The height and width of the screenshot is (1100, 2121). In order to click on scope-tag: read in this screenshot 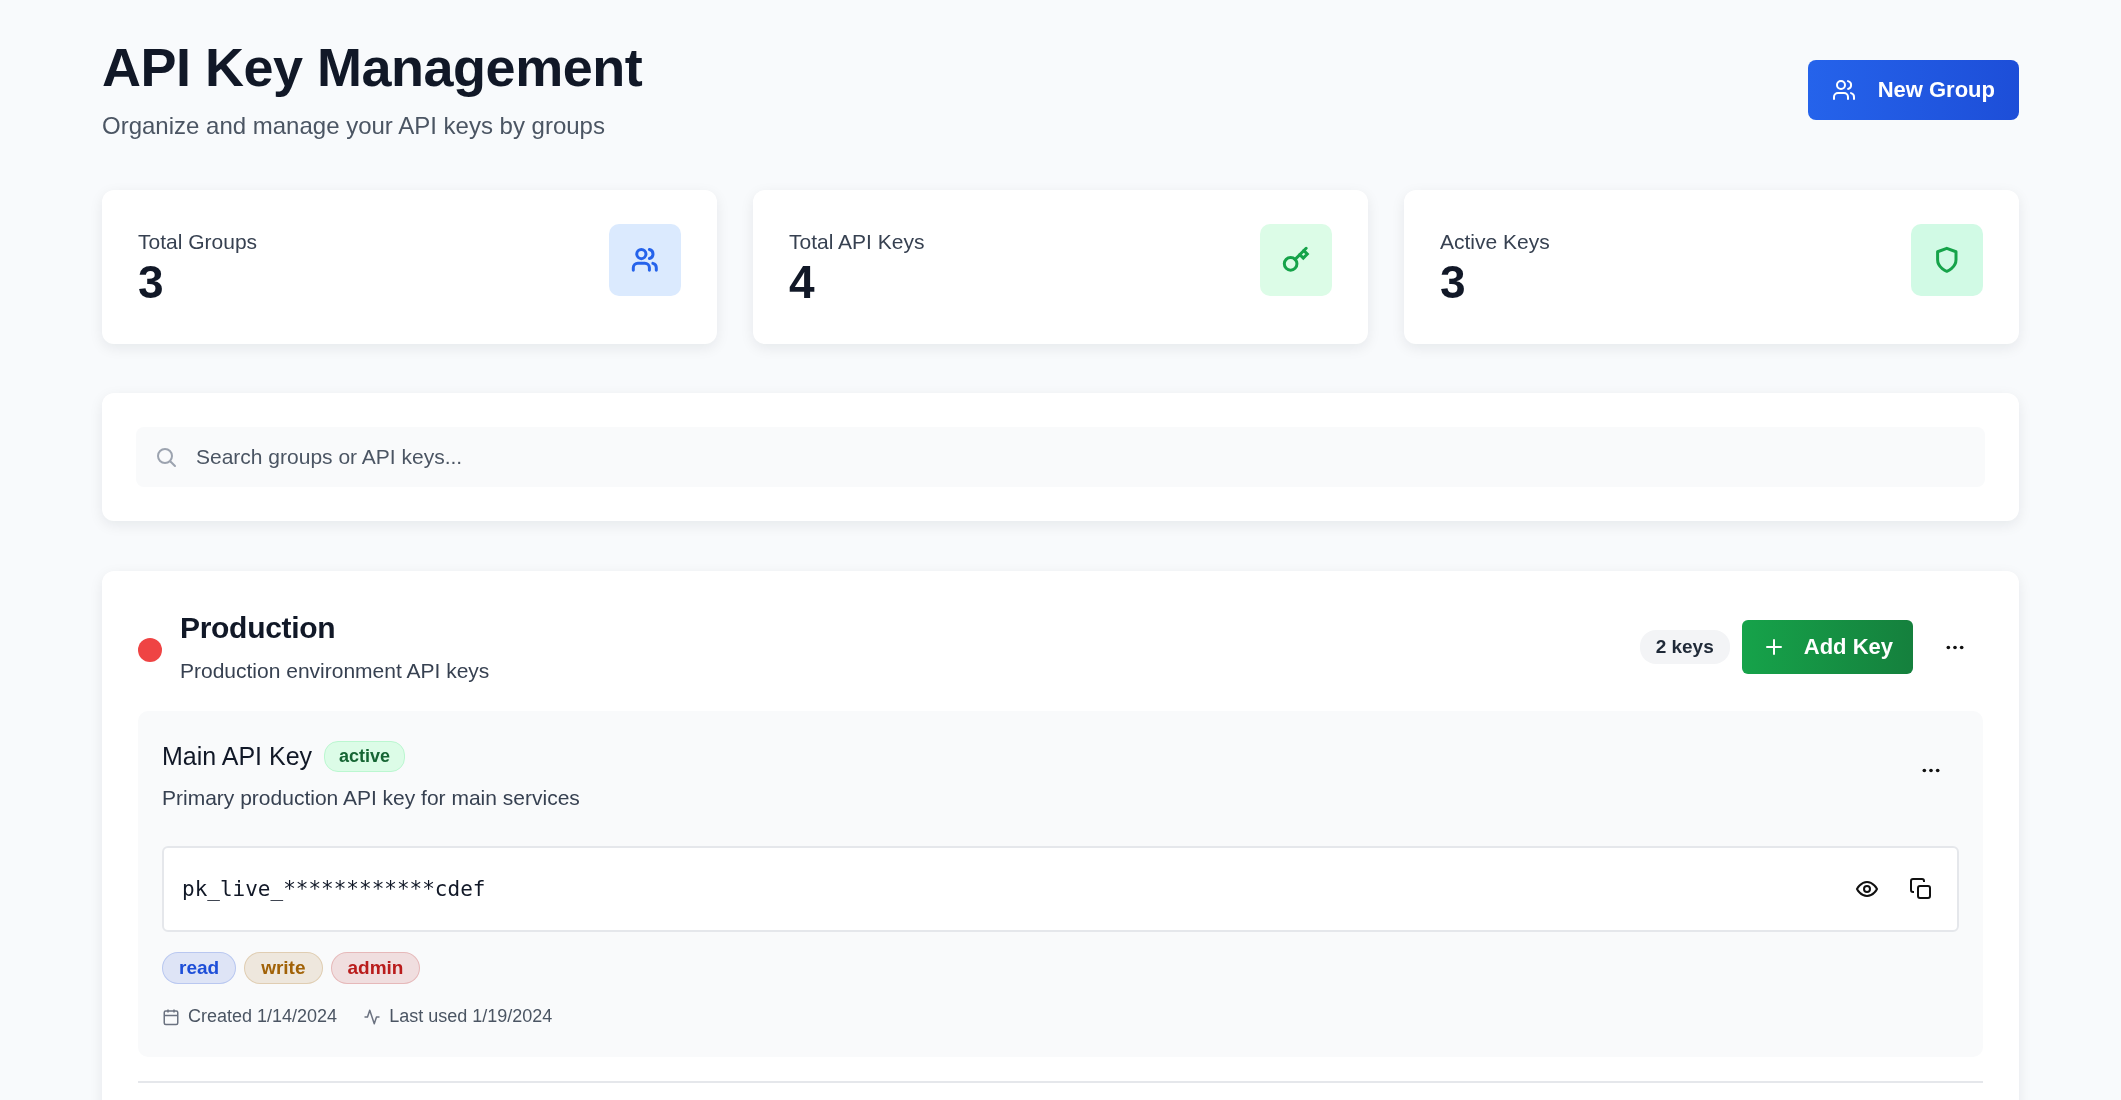, I will do `click(199, 968)`.